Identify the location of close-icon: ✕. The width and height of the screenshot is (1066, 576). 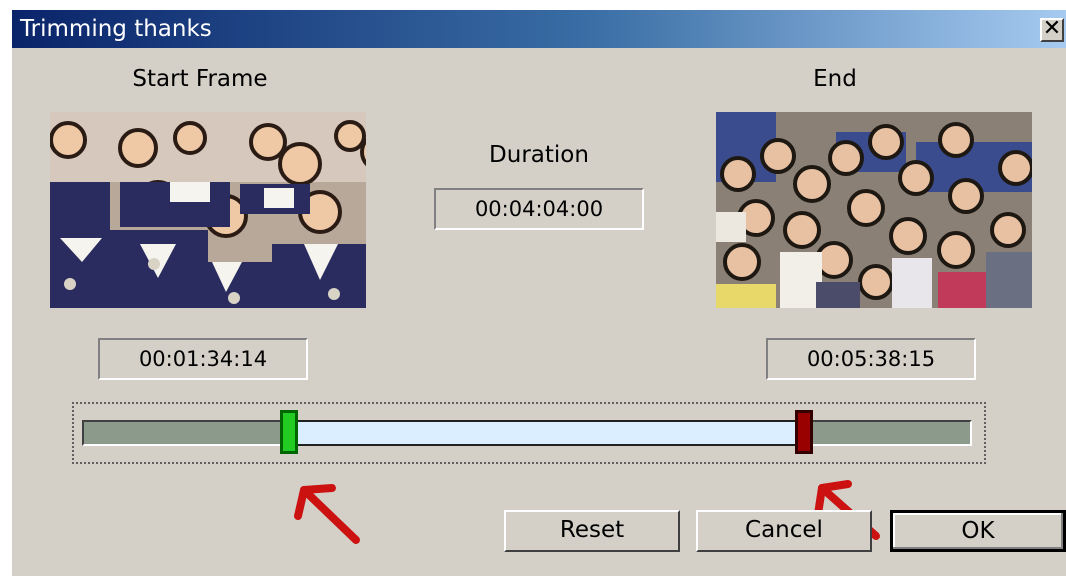
(1052, 28).